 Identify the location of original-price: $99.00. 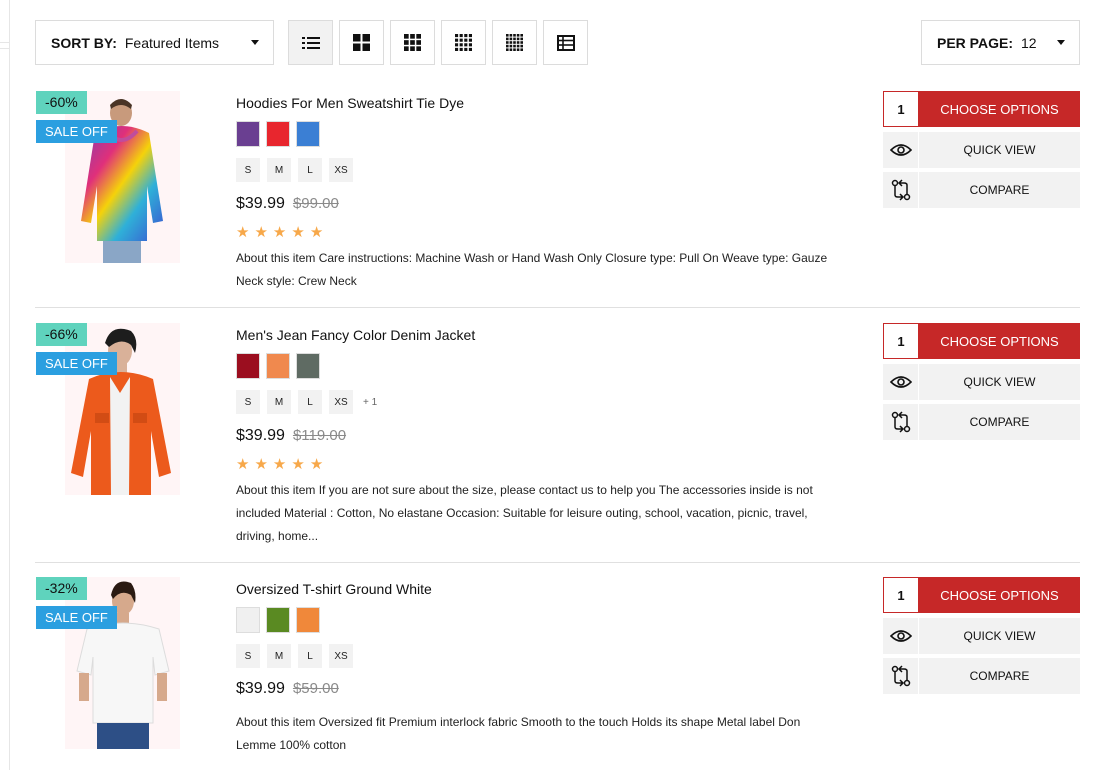
(315, 203).